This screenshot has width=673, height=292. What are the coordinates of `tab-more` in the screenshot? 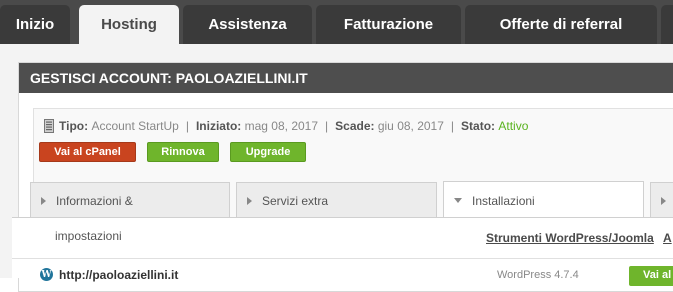 It's located at (661, 200).